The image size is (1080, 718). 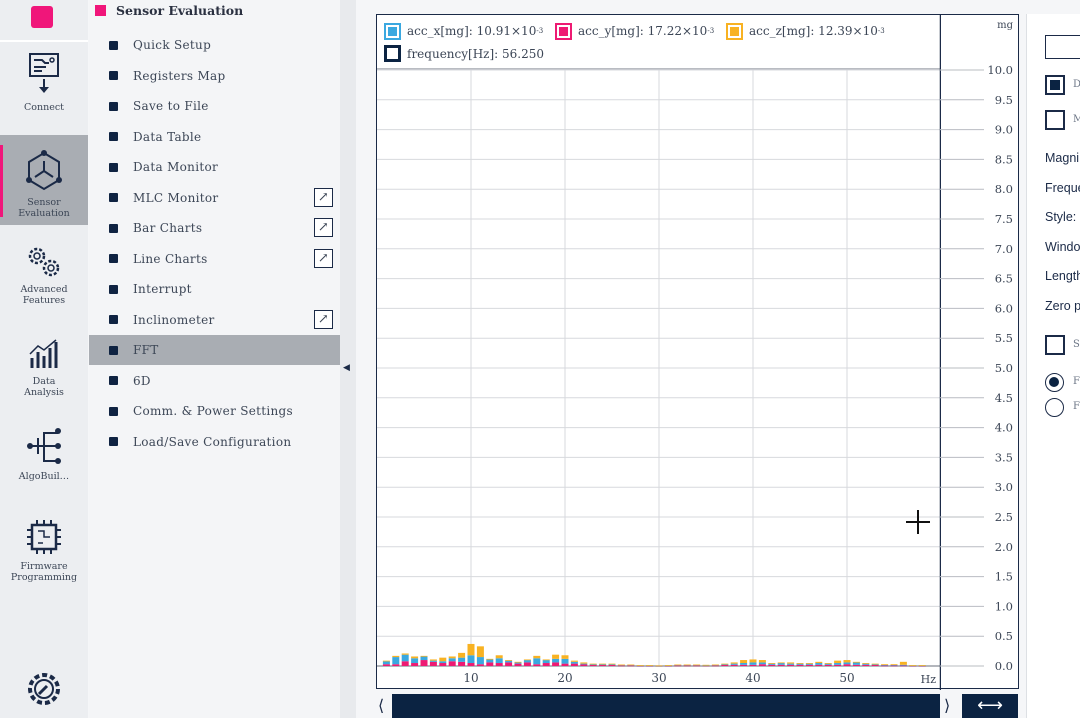 I want to click on rail-label: Firmware Programming, so click(x=44, y=572).